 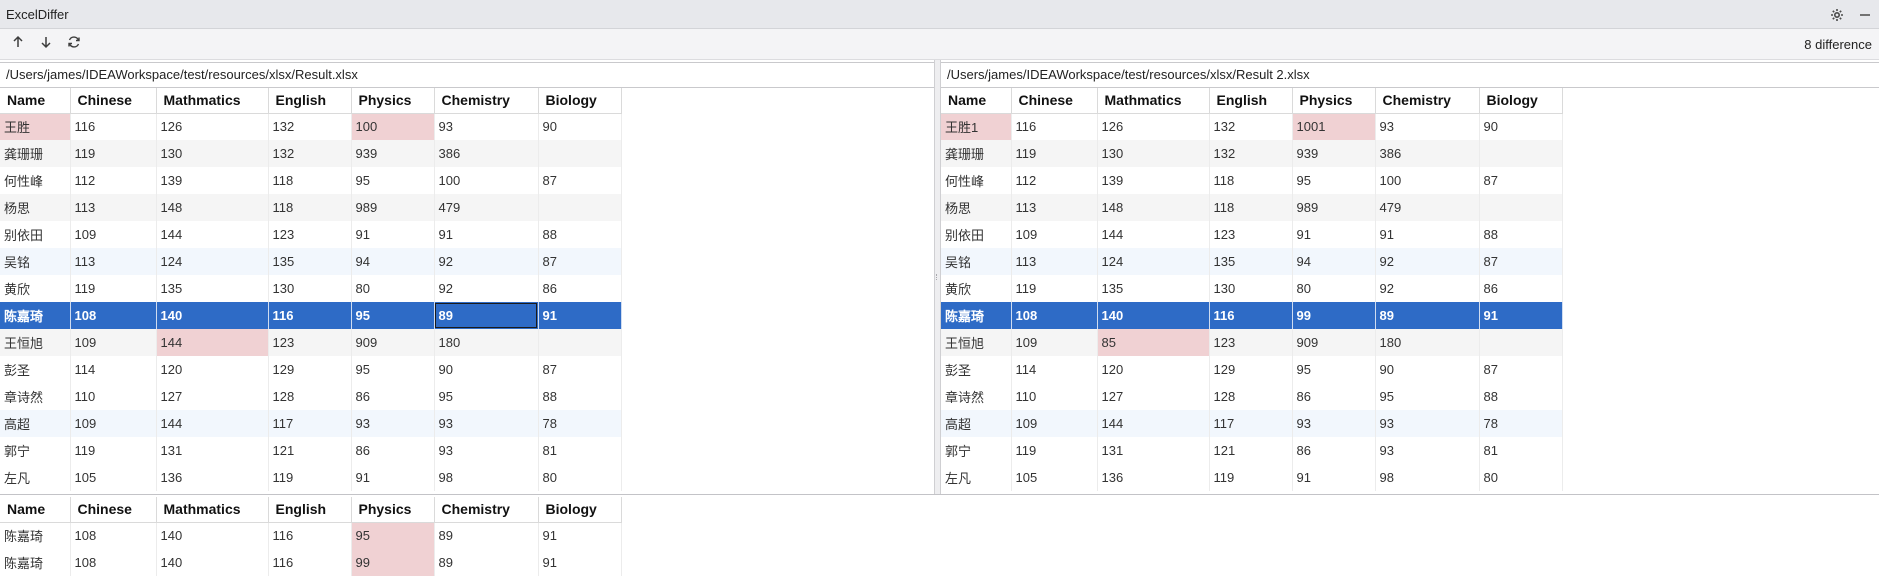 I want to click on table-row: 陈嘉琦 108 140 116 95 89 91, so click(x=311, y=315).